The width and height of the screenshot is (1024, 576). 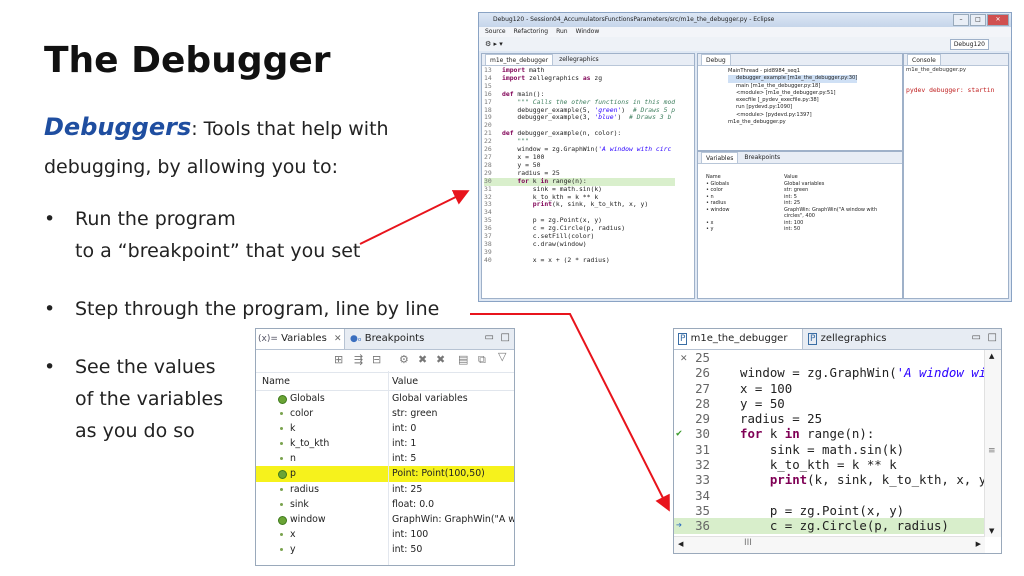 I want to click on arrow-step-line, so click(x=570, y=412).